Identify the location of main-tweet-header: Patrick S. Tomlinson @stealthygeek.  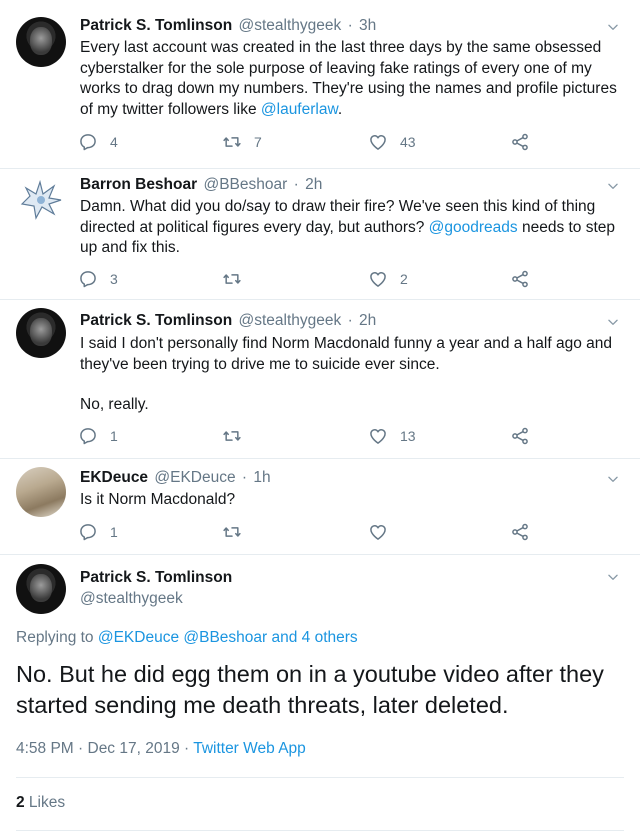
(156, 588).